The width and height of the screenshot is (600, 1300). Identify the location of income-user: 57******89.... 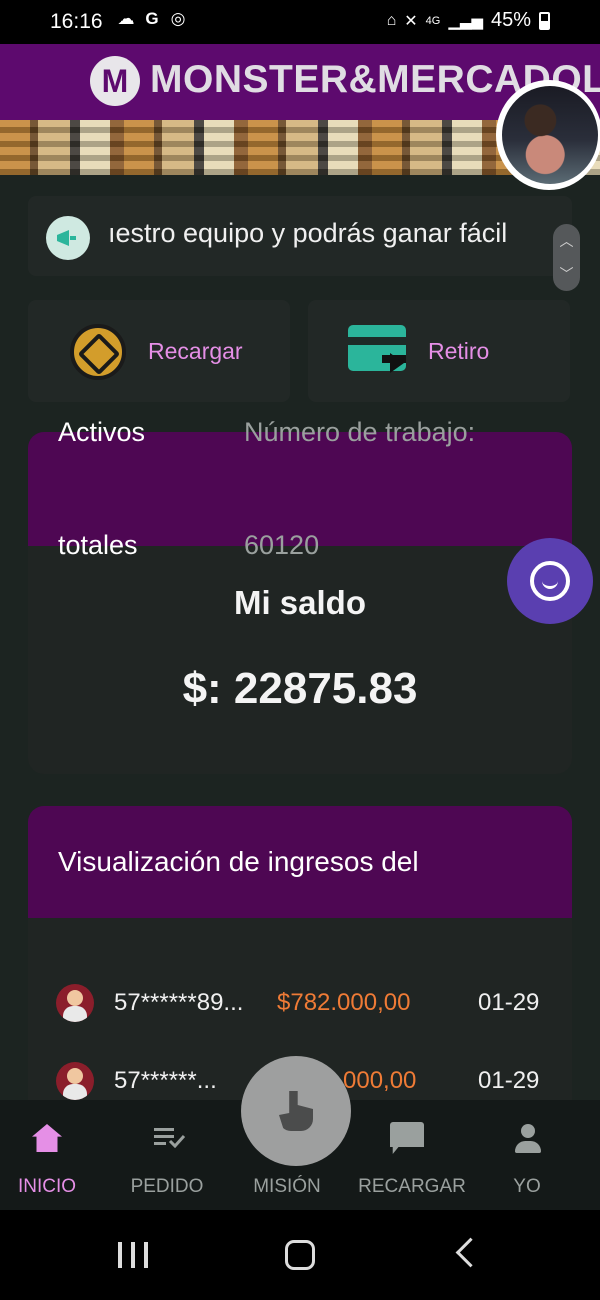
(179, 1002).